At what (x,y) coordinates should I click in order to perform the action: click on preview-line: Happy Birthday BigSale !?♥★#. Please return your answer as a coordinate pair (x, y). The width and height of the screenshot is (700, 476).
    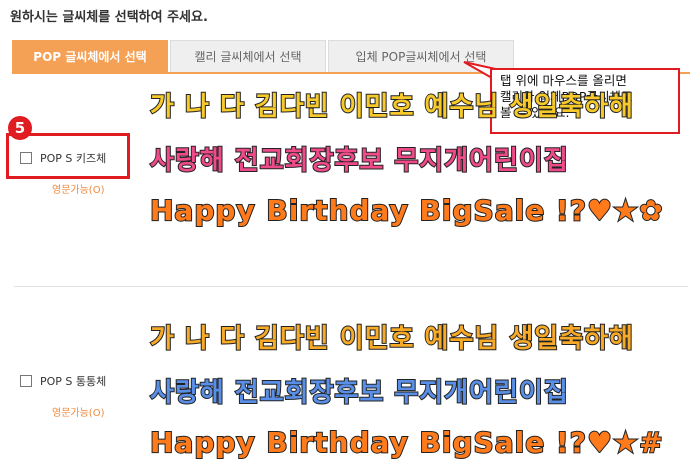
    Looking at the image, I should click on (406, 442).